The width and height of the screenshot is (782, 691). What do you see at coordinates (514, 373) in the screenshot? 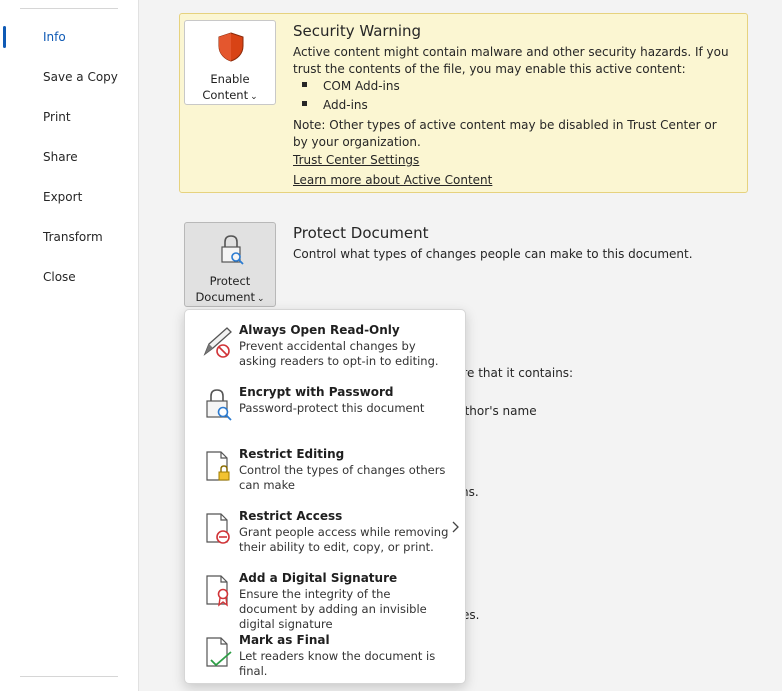
I see `inspect-text-fragment: are that it contains:` at bounding box center [514, 373].